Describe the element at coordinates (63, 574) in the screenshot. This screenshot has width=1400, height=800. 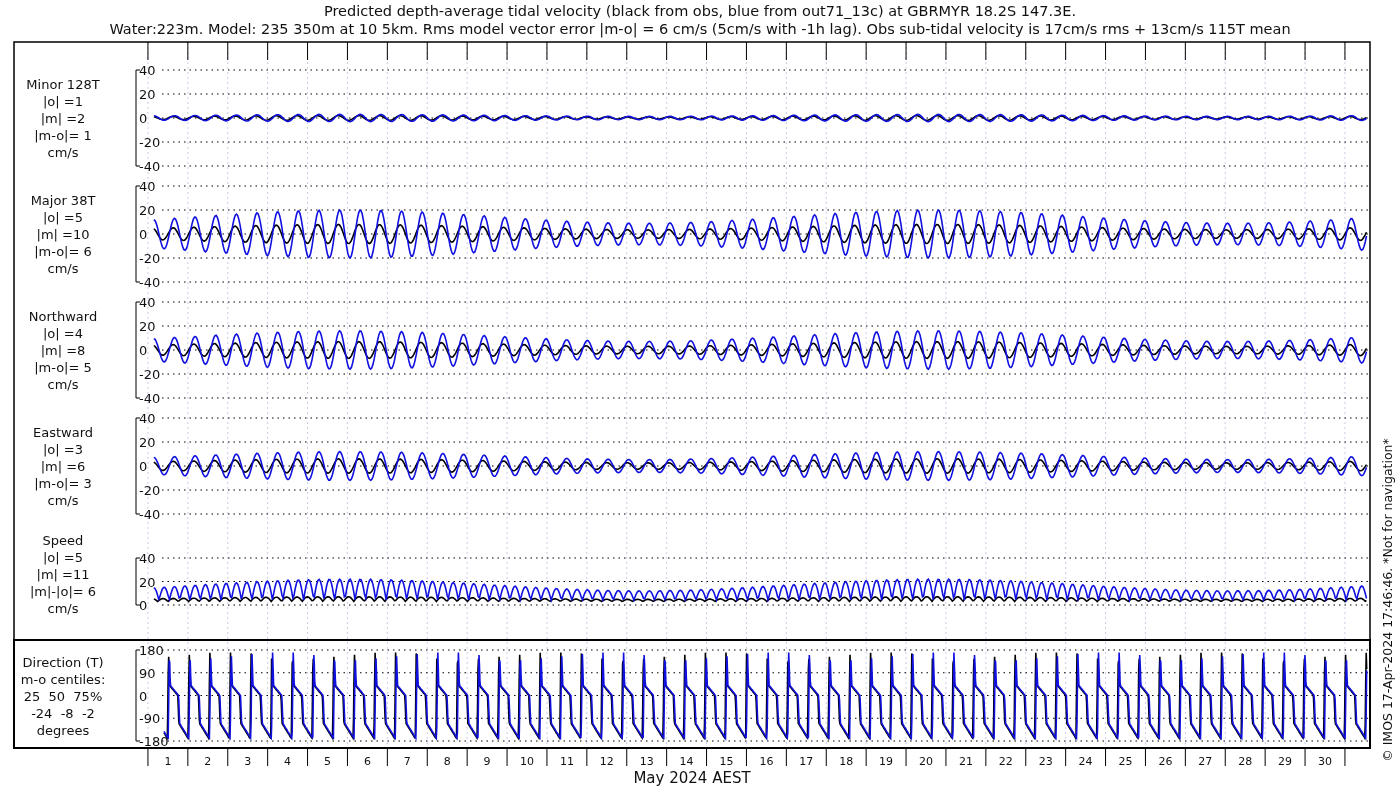
I see `panel-label: Speed |o| =5 |m| =11 |m|-|o|= 6 cm/s` at that location.